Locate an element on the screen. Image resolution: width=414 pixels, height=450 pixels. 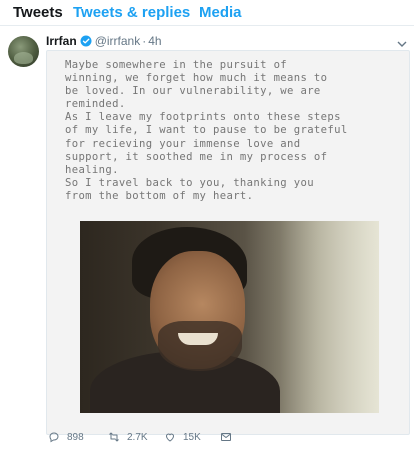
verified-badge-icon is located at coordinates (86, 41).